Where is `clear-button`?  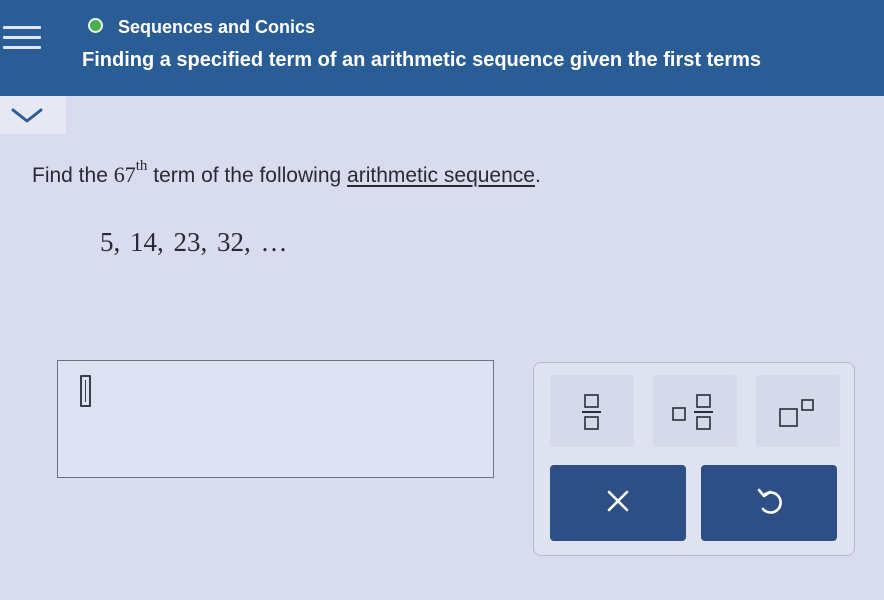
clear-button is located at coordinates (618, 503).